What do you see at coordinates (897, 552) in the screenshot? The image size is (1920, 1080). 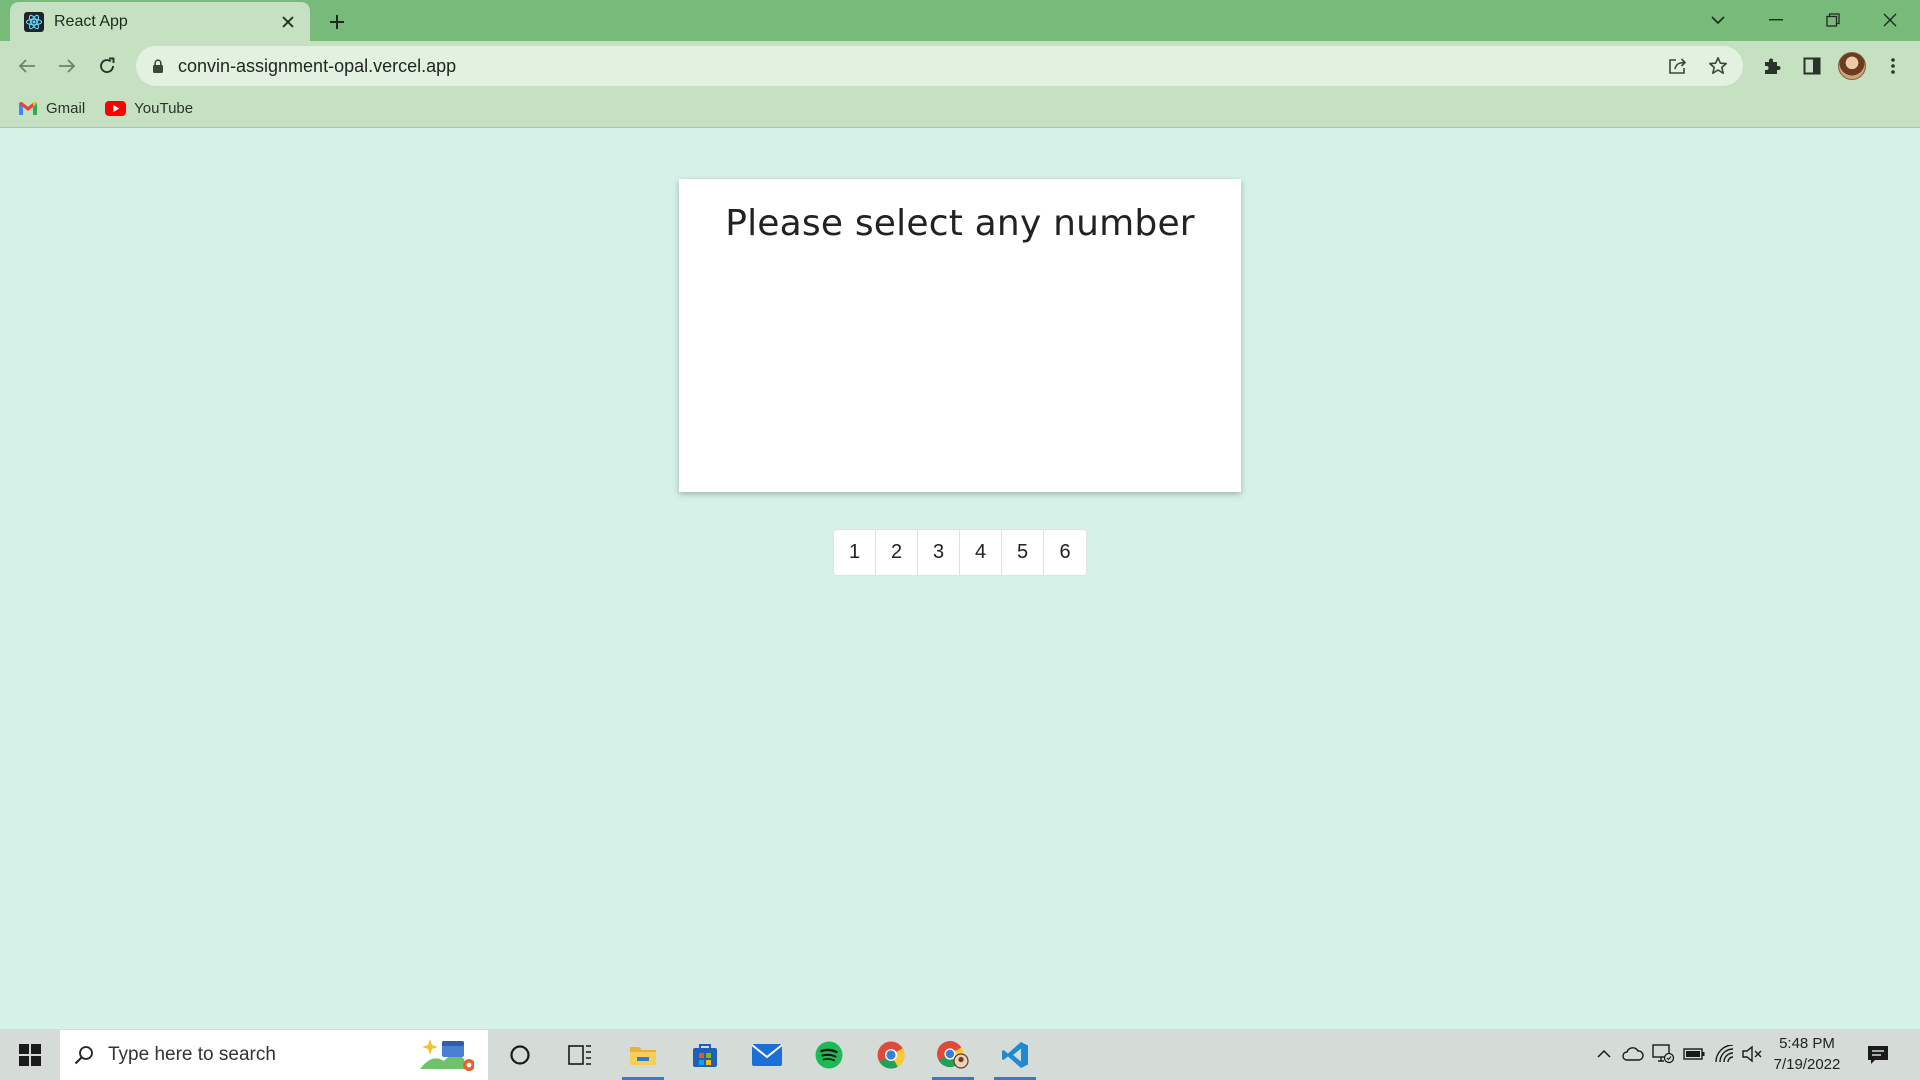 I see `page-button-2: 2` at bounding box center [897, 552].